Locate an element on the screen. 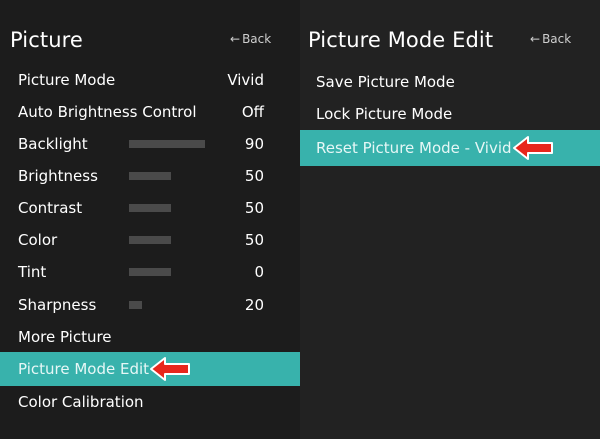  menu-item-label: Sharpness is located at coordinates (57, 305).